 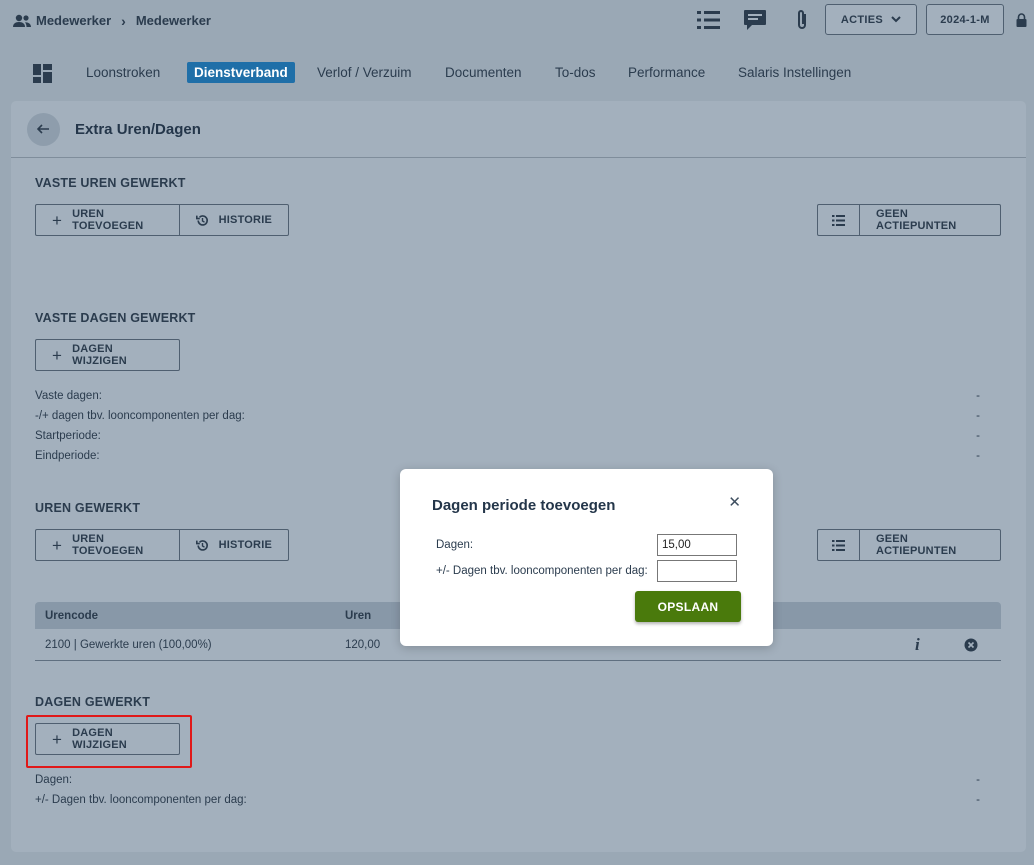 What do you see at coordinates (93, 702) in the screenshot?
I see `section-title-dagen: DAGEN GEWERKT` at bounding box center [93, 702].